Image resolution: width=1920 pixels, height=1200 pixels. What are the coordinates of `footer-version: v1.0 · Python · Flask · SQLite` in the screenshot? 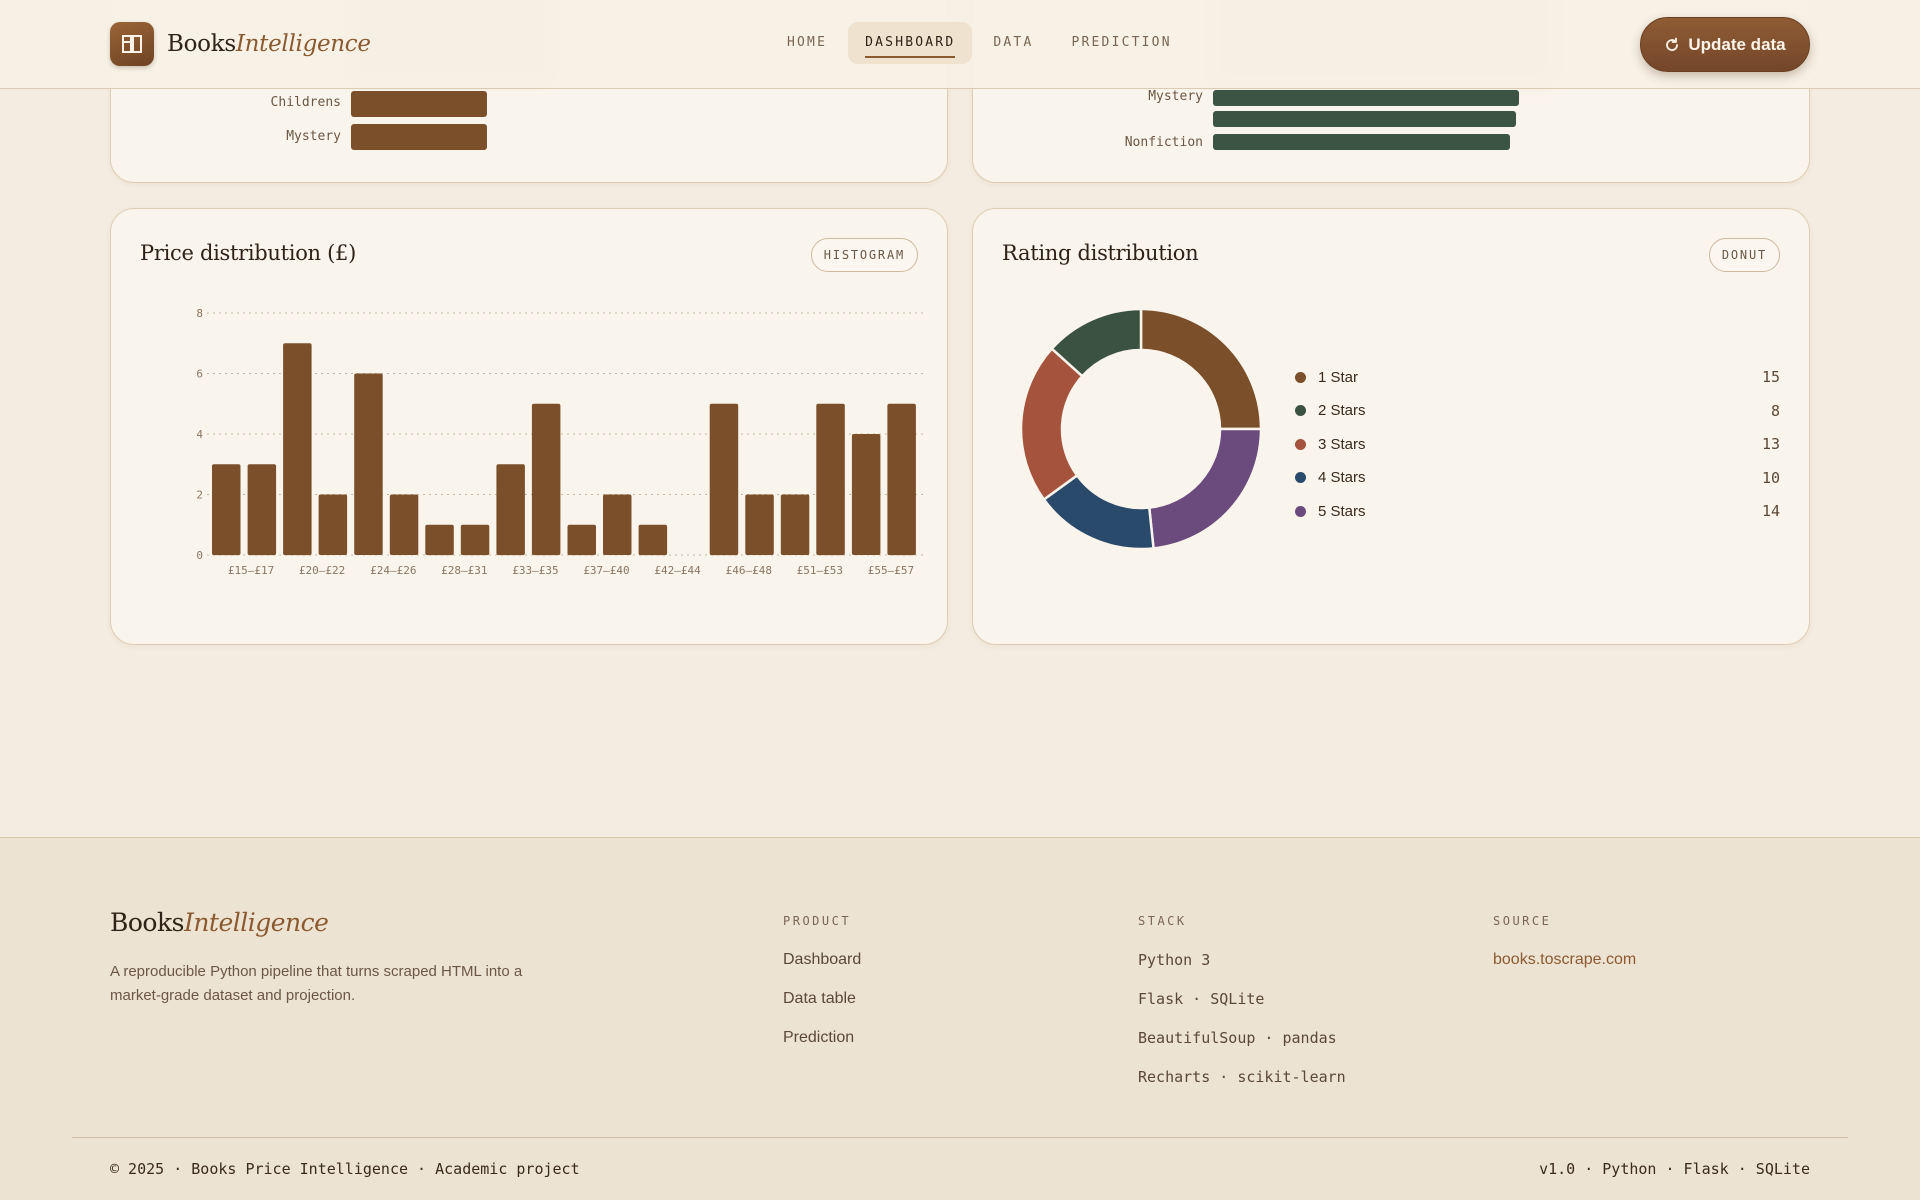 It's located at (1674, 1169).